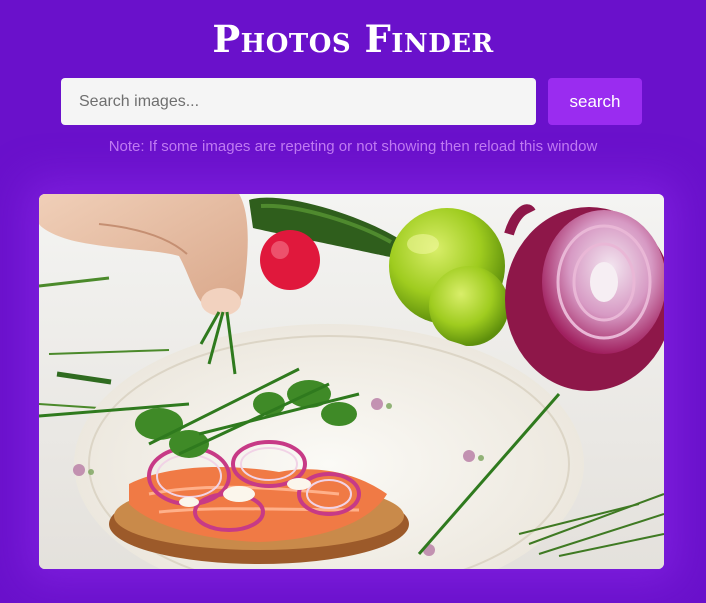  I want to click on search-button: search, so click(595, 101).